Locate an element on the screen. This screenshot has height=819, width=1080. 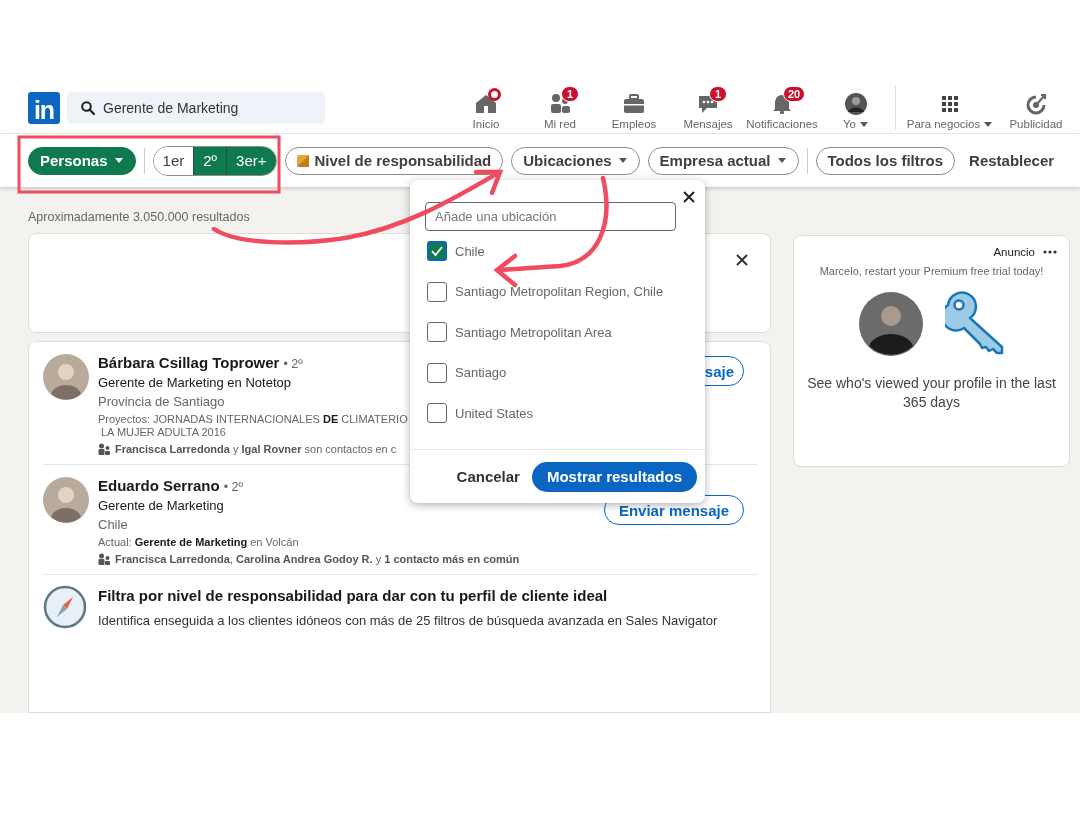
search-field: Gerente de Marketing is located at coordinates (196, 107).